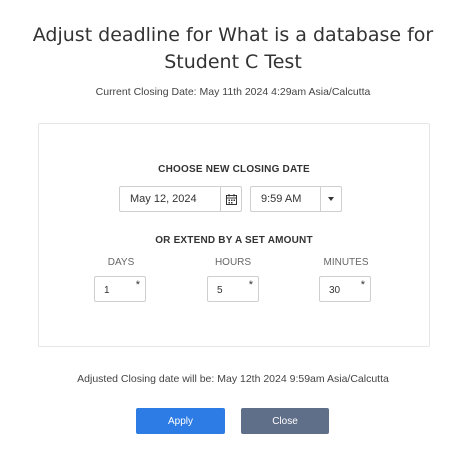 The width and height of the screenshot is (466, 449). I want to click on date-input: May 12, 2024, so click(180, 199).